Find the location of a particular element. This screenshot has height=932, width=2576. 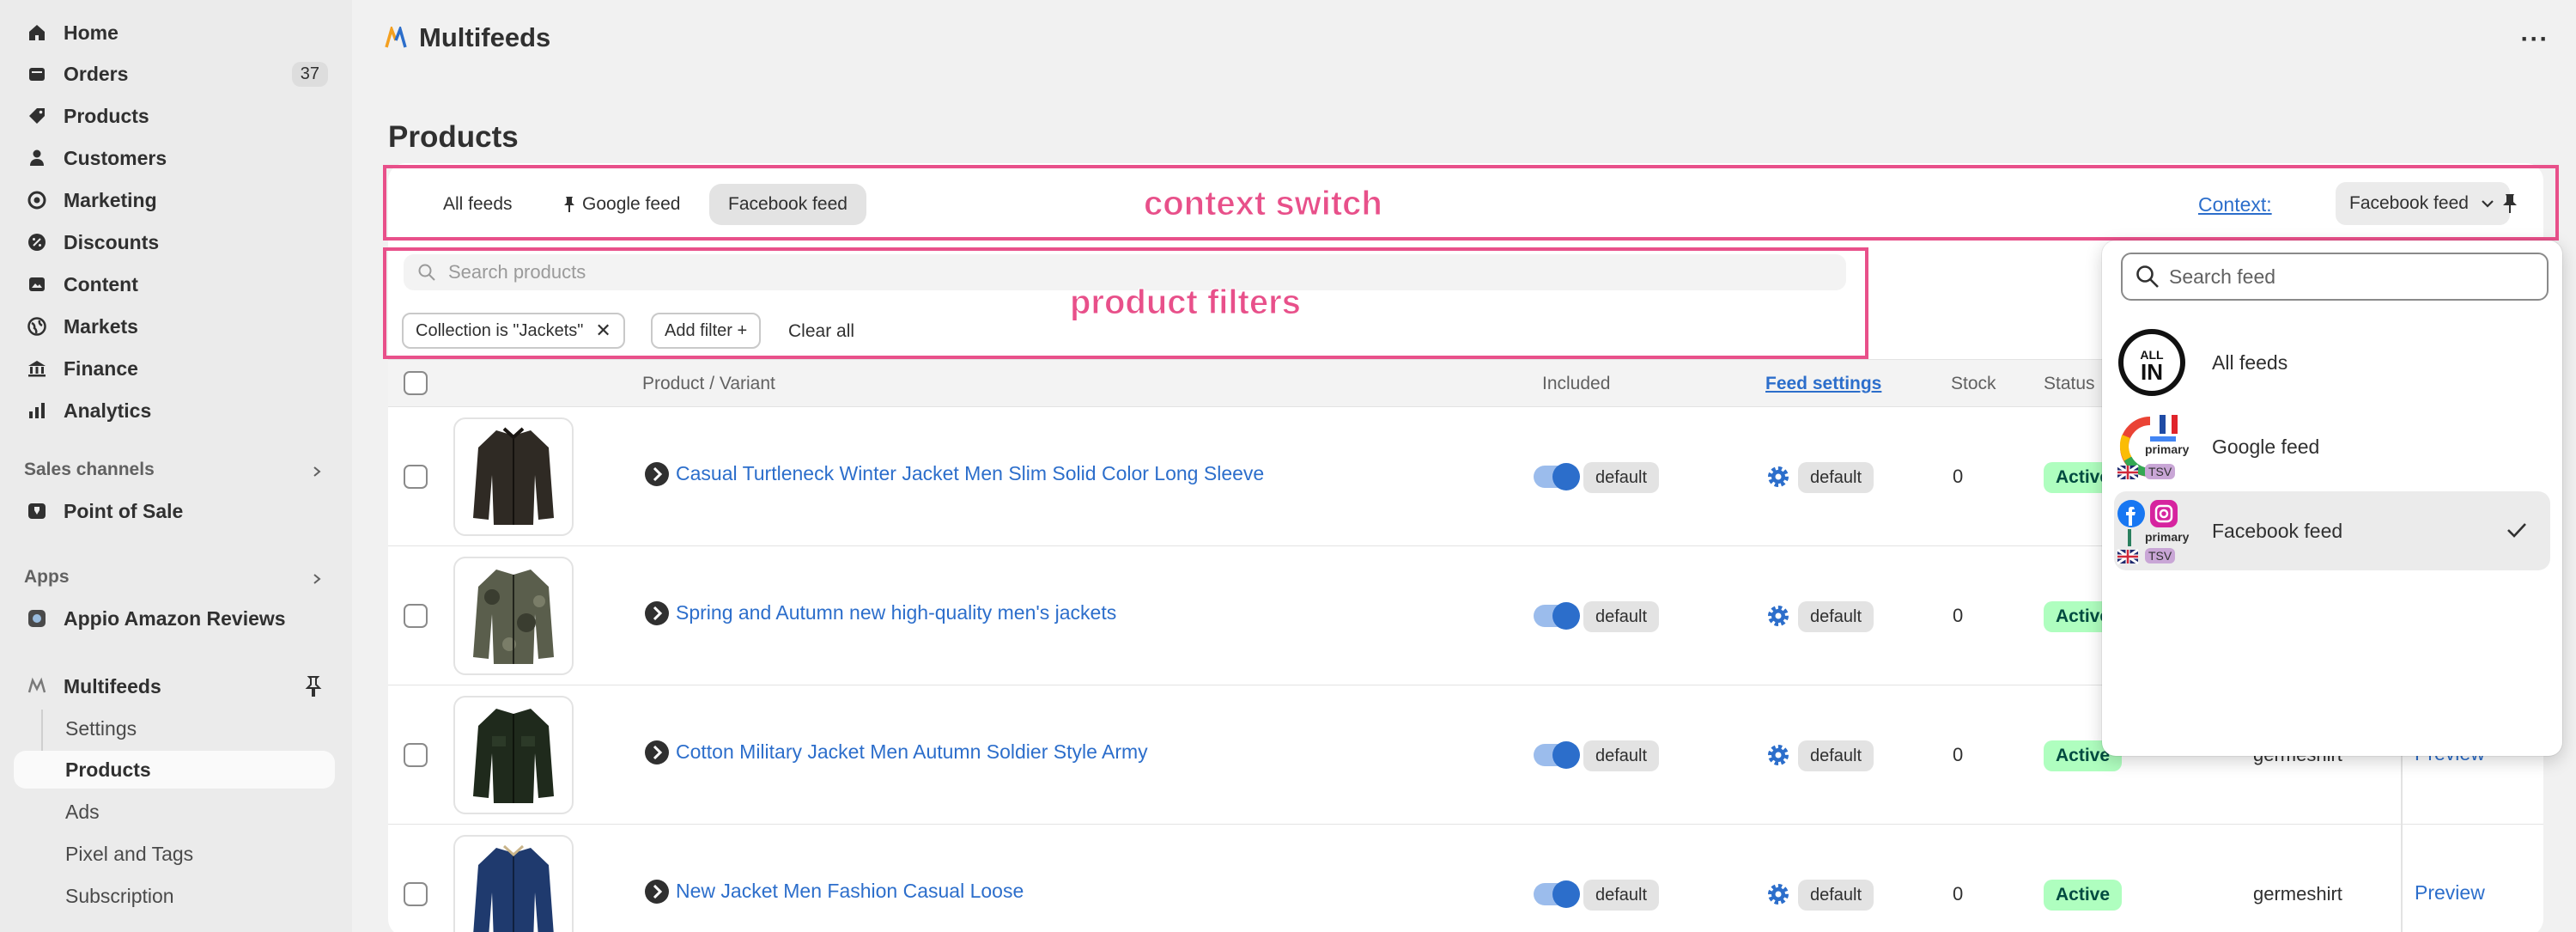

sidebar-item-label: Finance is located at coordinates (101, 368).